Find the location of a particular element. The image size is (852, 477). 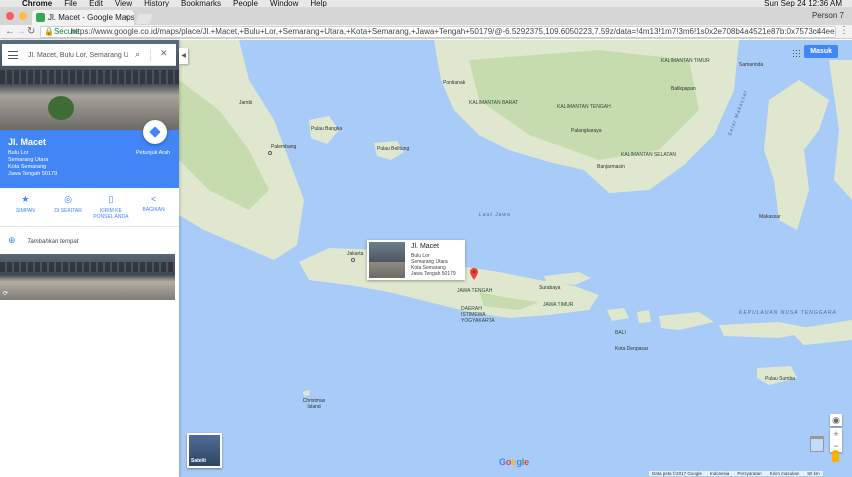

menu-file: File is located at coordinates (70, 3).